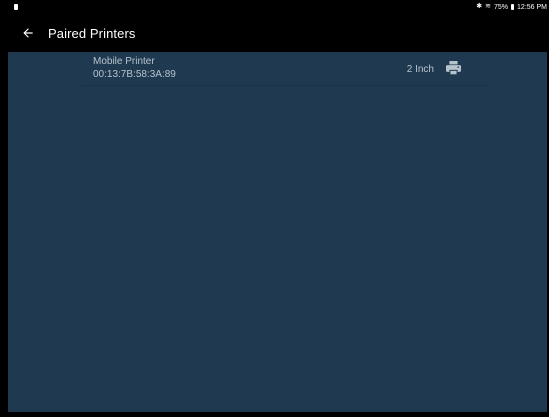 Image resolution: width=549 pixels, height=417 pixels. I want to click on page-title: Paired Printers, so click(92, 33).